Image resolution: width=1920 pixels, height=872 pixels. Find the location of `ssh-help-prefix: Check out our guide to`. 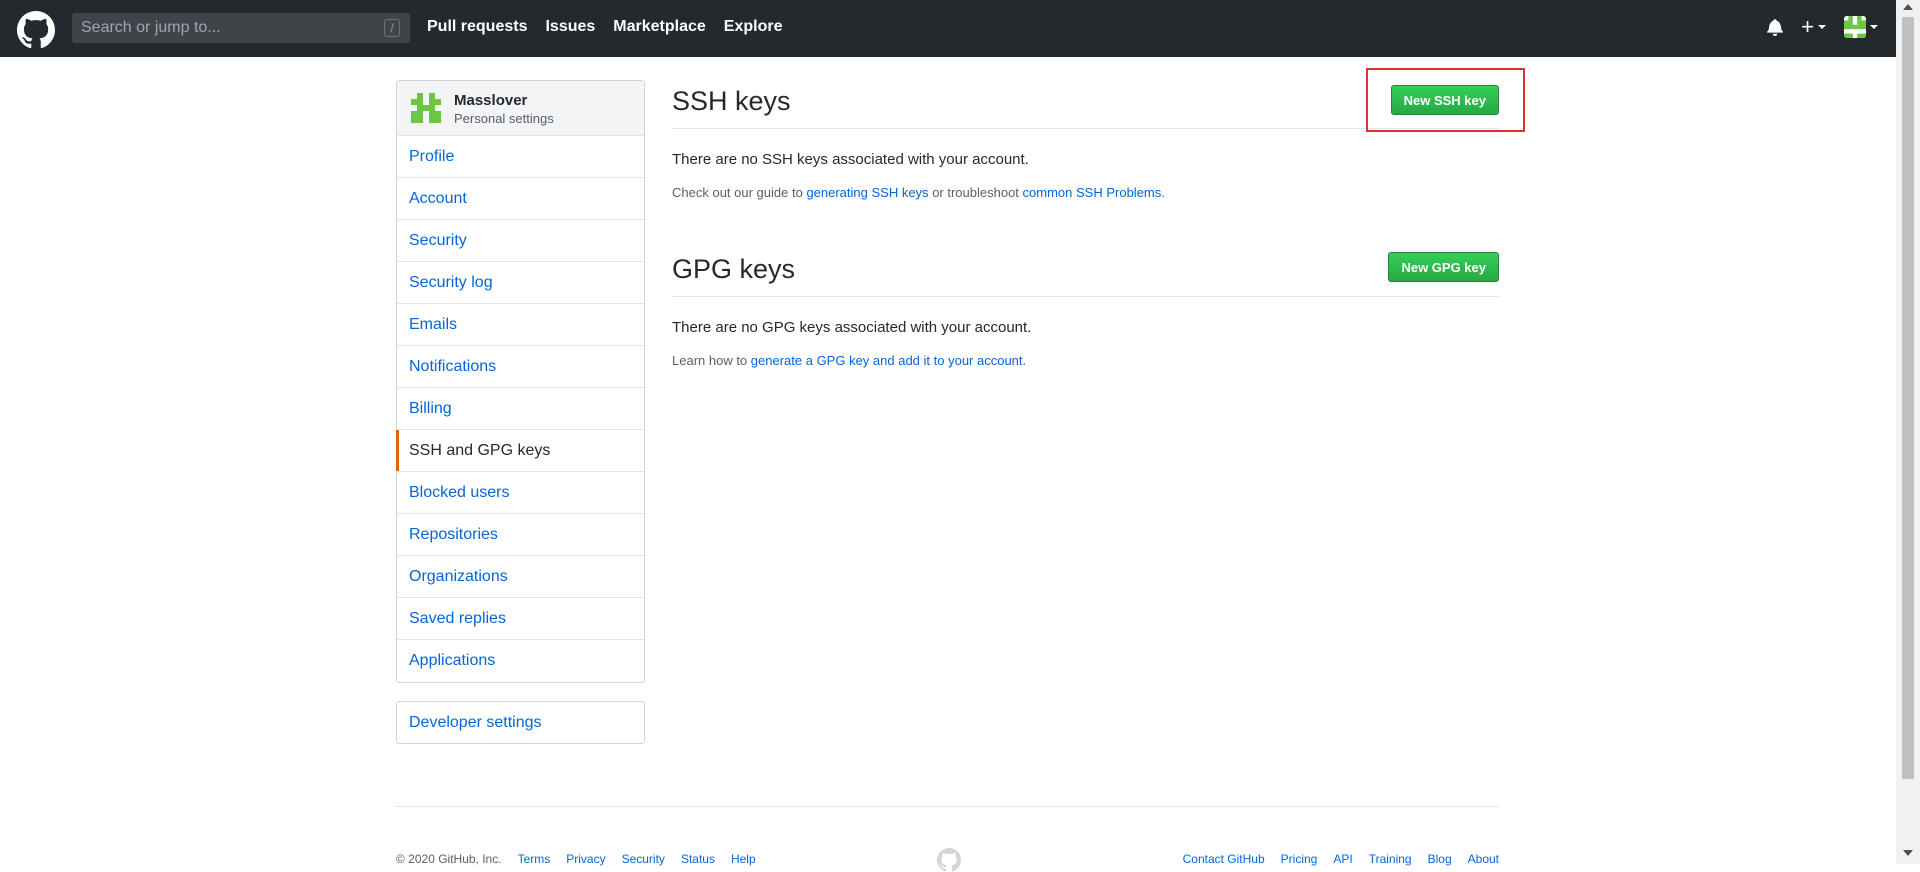

ssh-help-prefix: Check out our guide to is located at coordinates (737, 192).